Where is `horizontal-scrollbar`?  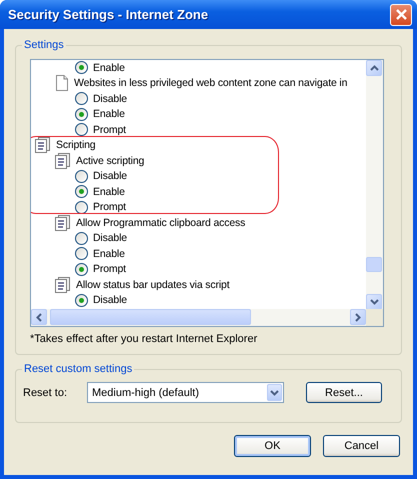 horizontal-scrollbar is located at coordinates (198, 317).